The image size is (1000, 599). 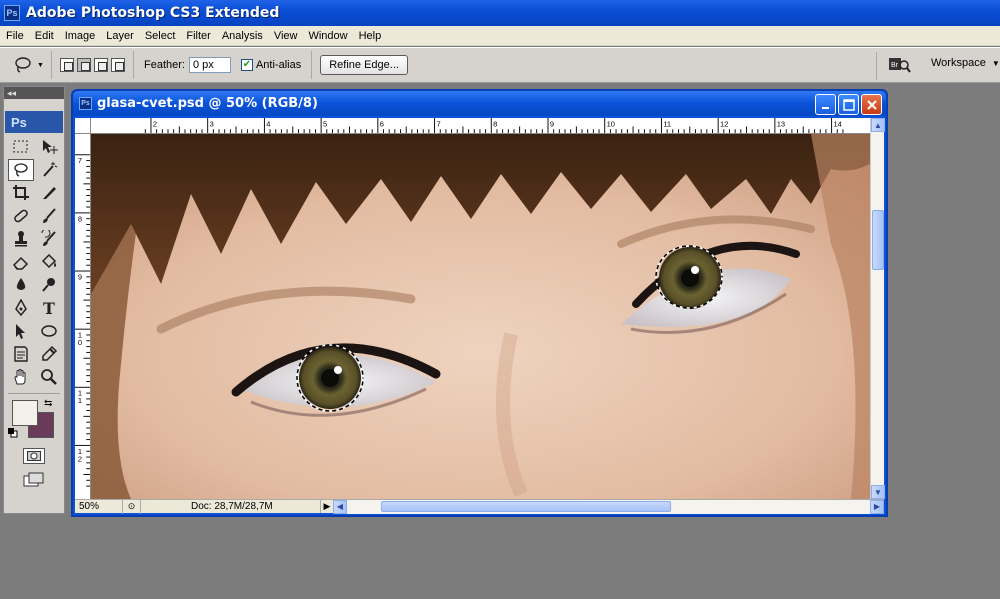 I want to click on chevron-down-icon: ▼, so click(x=40, y=65).